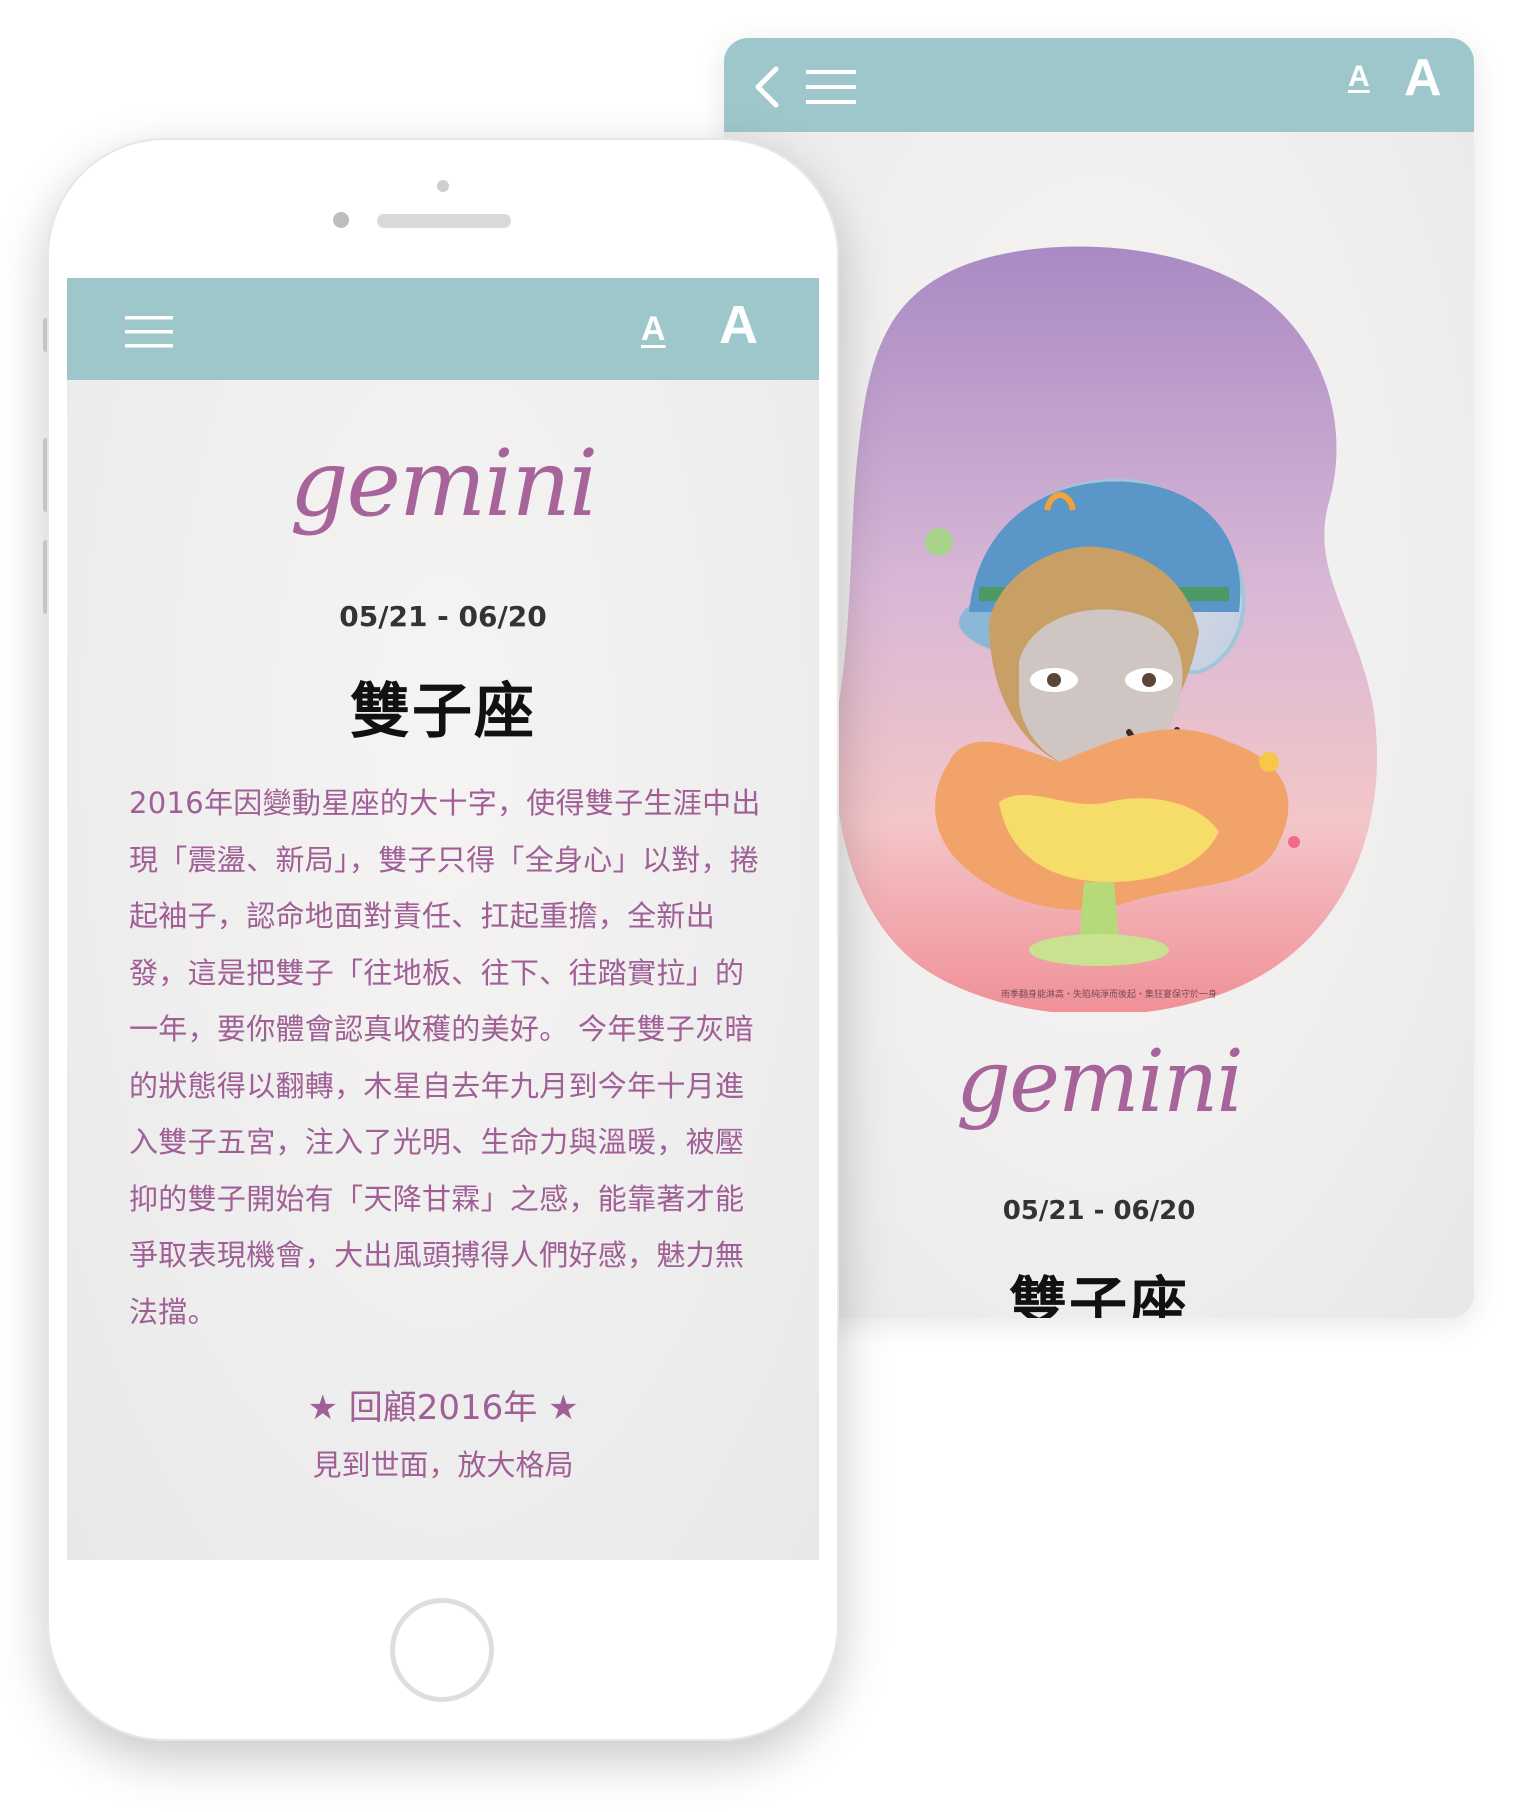 The height and width of the screenshot is (1812, 1524). I want to click on front-sensor, so click(443, 186).